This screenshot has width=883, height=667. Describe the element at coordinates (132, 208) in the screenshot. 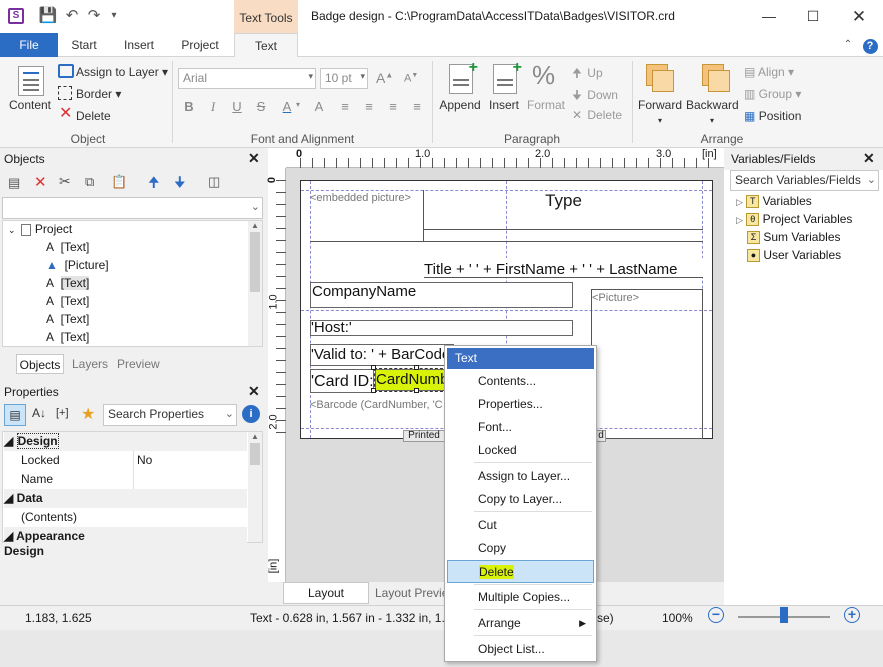

I see `object-selector-combo: ⌄` at that location.